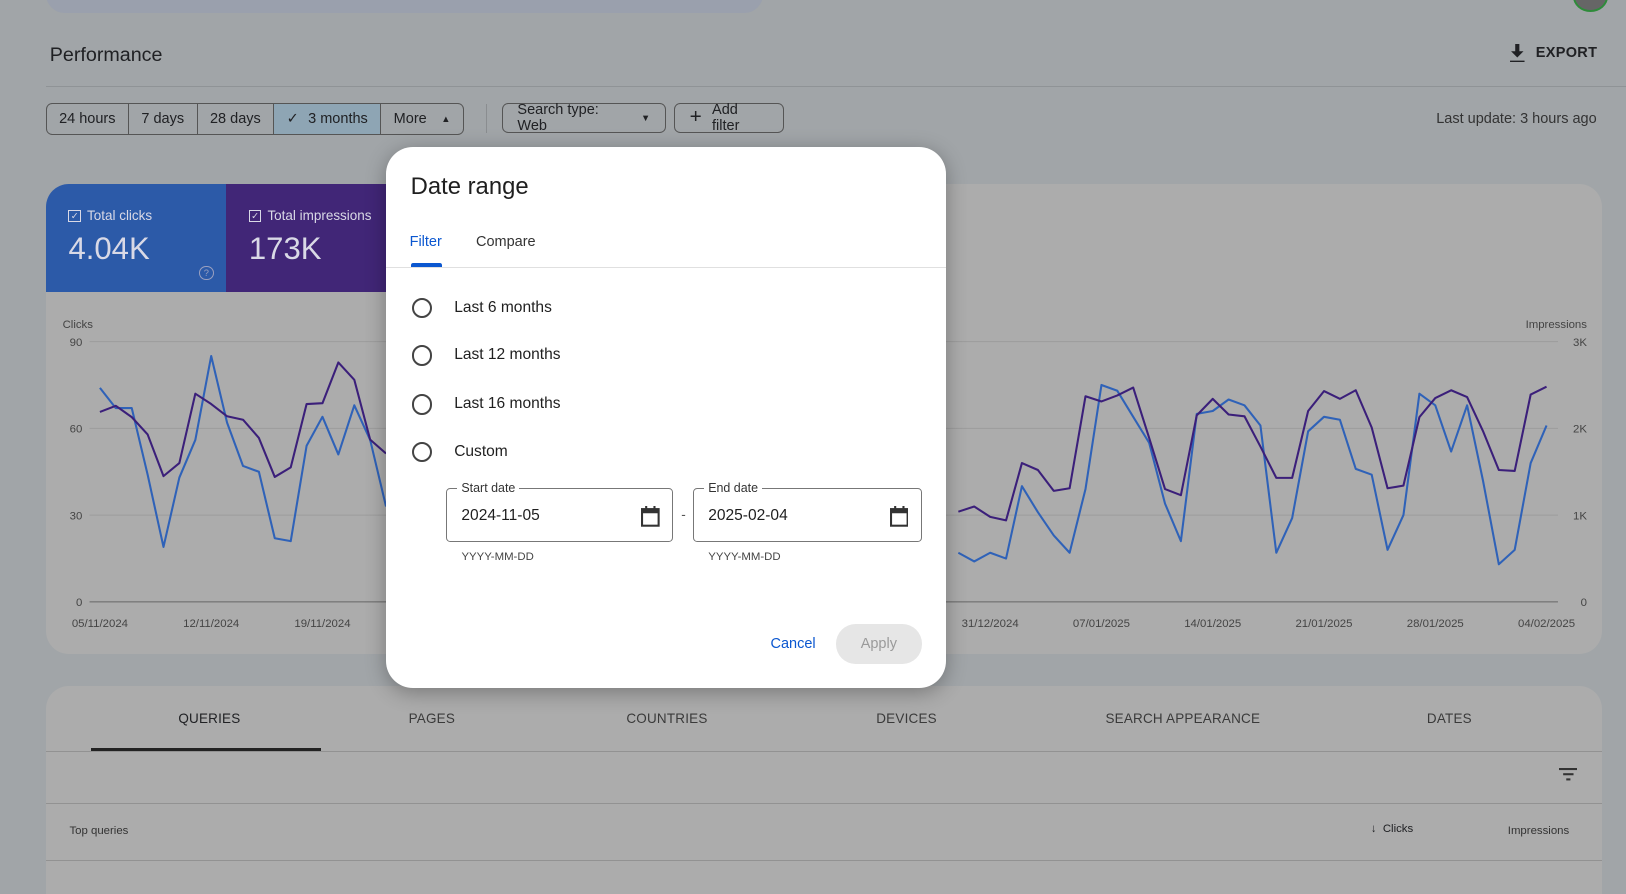 The image size is (1626, 894). Describe the element at coordinates (211, 623) in the screenshot. I see `x-axis-tick: 12/11/2024` at that location.